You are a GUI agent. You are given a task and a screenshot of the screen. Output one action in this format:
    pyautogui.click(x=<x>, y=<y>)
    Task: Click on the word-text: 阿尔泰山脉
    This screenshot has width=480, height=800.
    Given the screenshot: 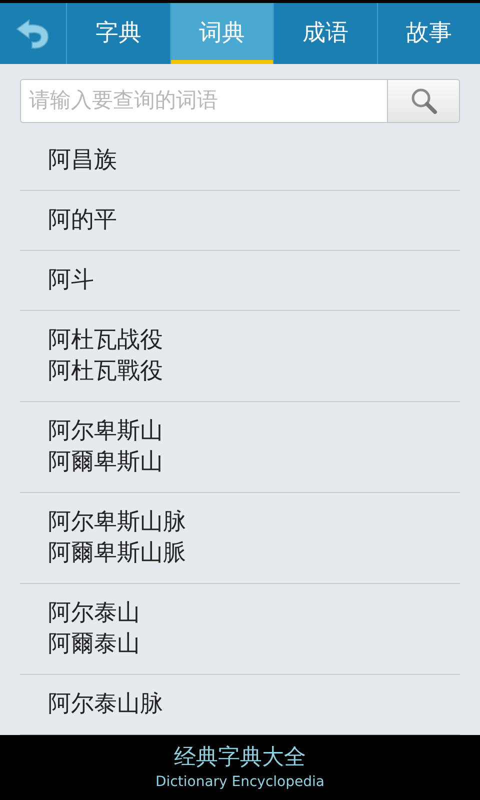 What is the action you would take?
    pyautogui.click(x=106, y=704)
    